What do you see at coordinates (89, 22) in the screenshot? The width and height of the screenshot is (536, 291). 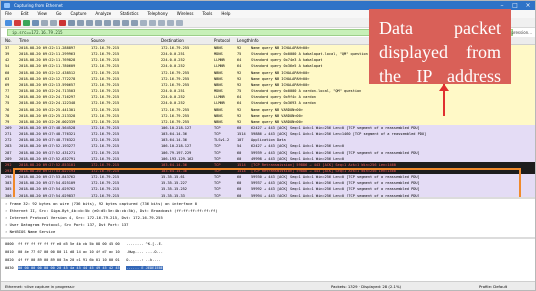 I see `go-back-icon` at bounding box center [89, 22].